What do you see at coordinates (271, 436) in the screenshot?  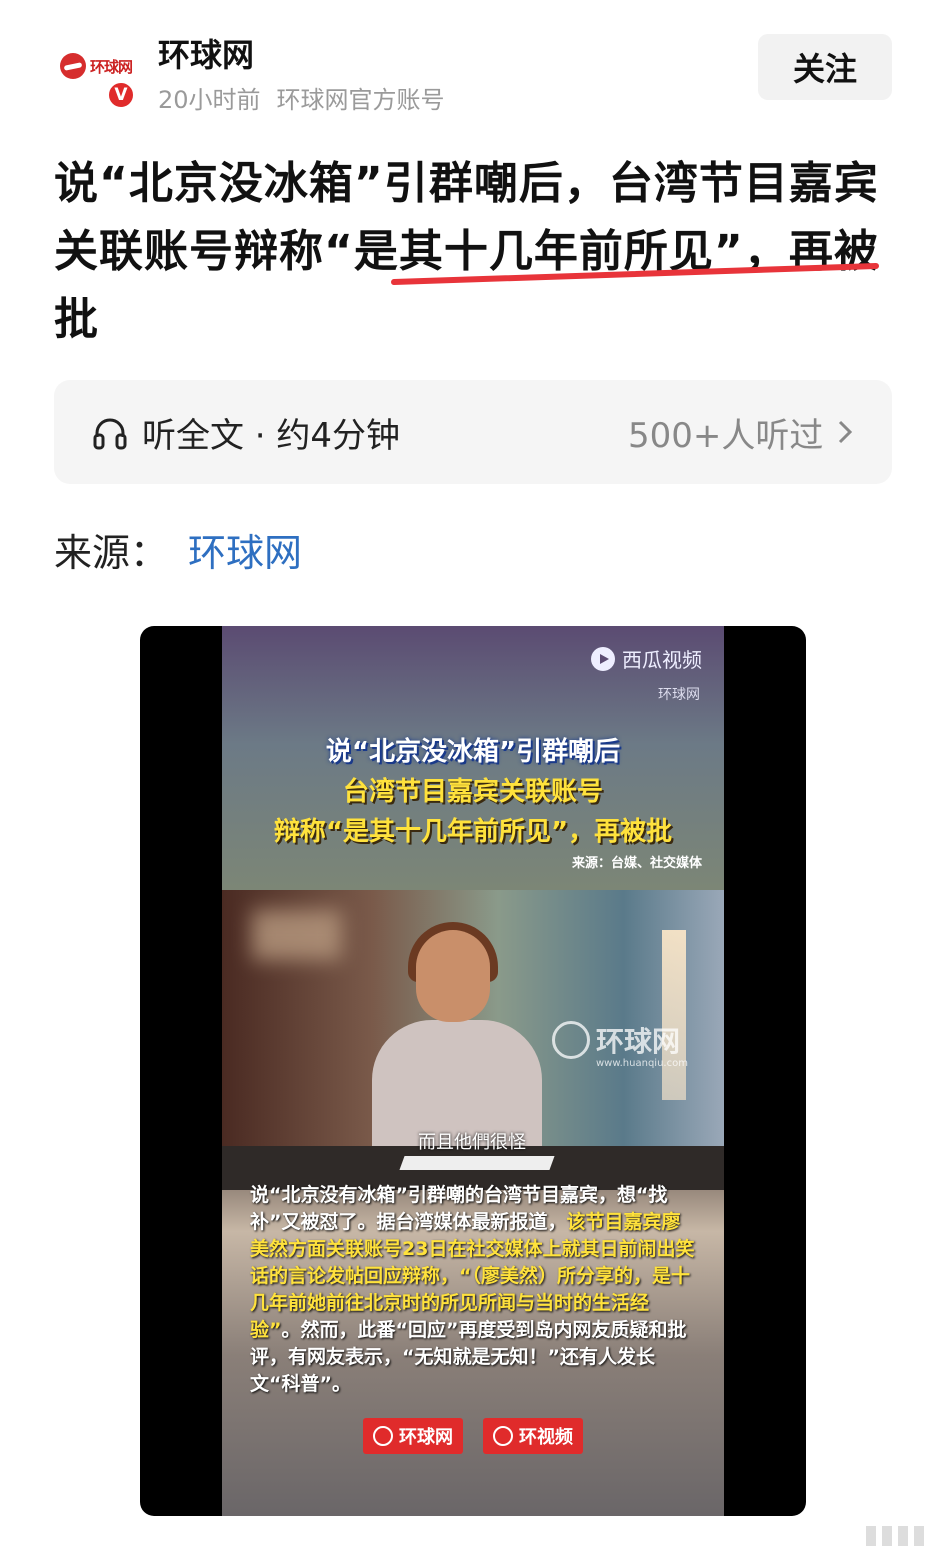 I see `listen-label: 听全文 · 约4分钟` at bounding box center [271, 436].